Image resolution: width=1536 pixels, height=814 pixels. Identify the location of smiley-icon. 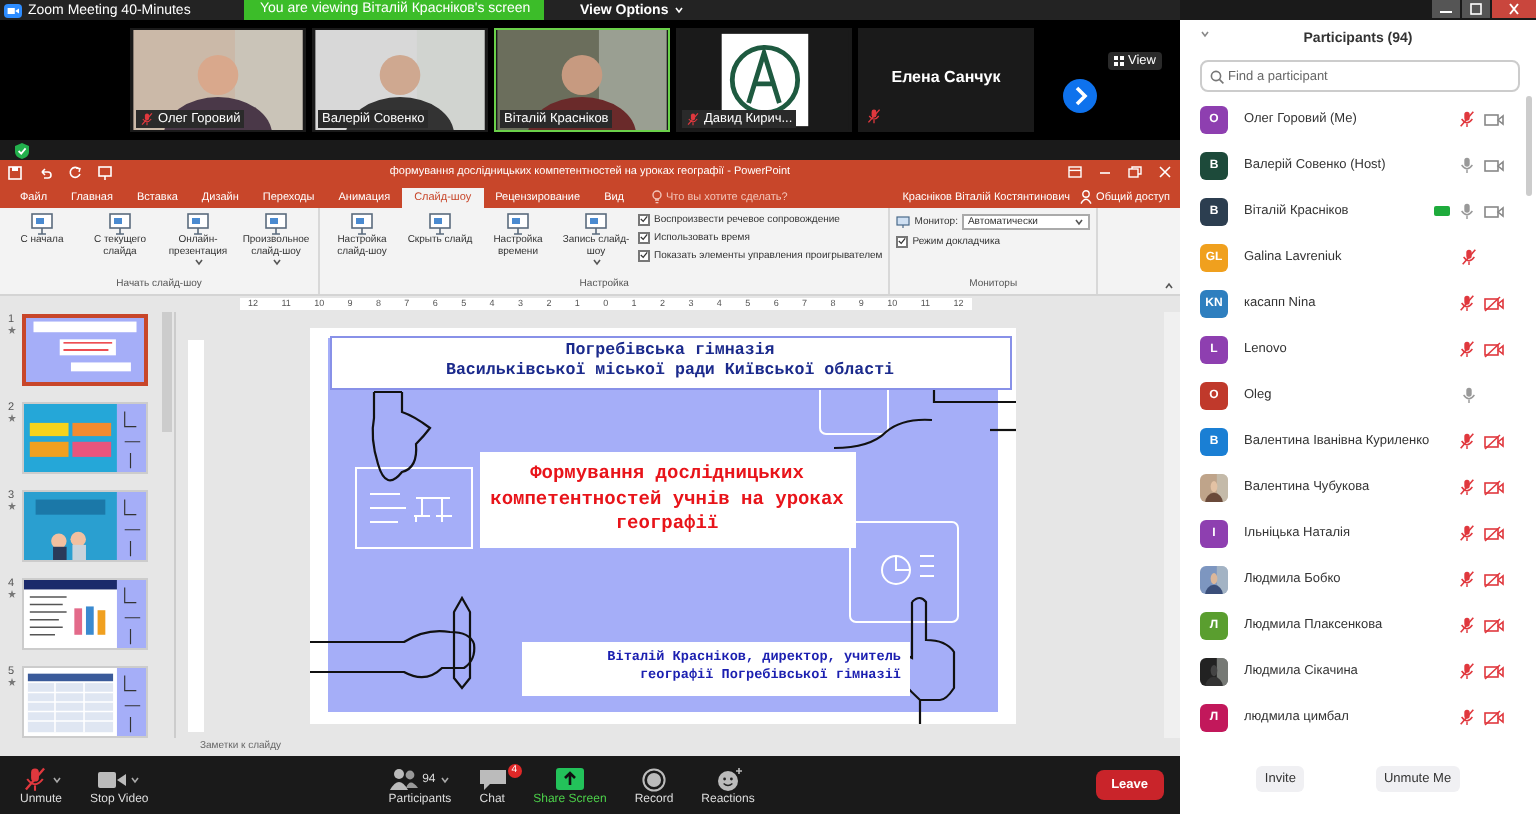
(728, 779).